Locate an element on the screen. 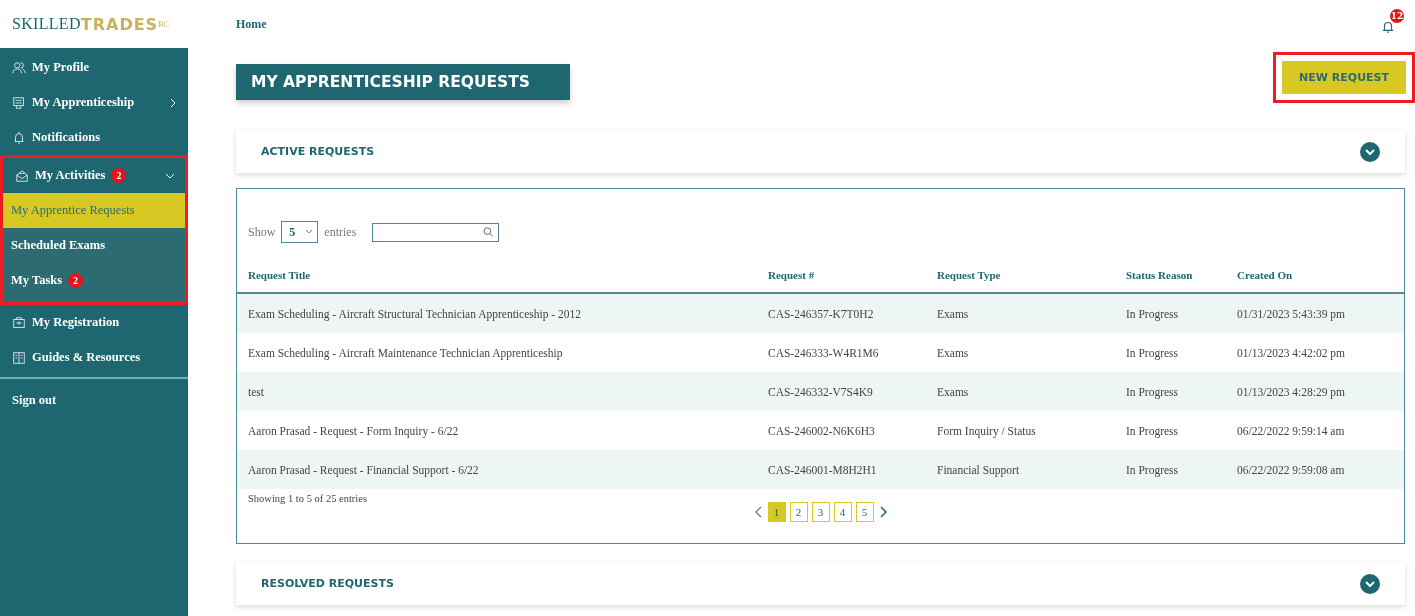 Image resolution: width=1415 pixels, height=616 pixels. page-button: 3 is located at coordinates (820, 512).